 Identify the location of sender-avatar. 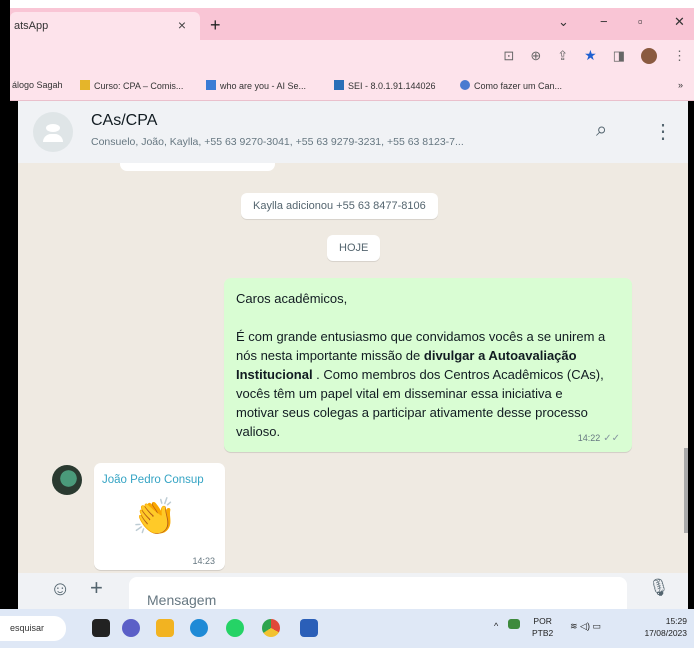
(67, 480).